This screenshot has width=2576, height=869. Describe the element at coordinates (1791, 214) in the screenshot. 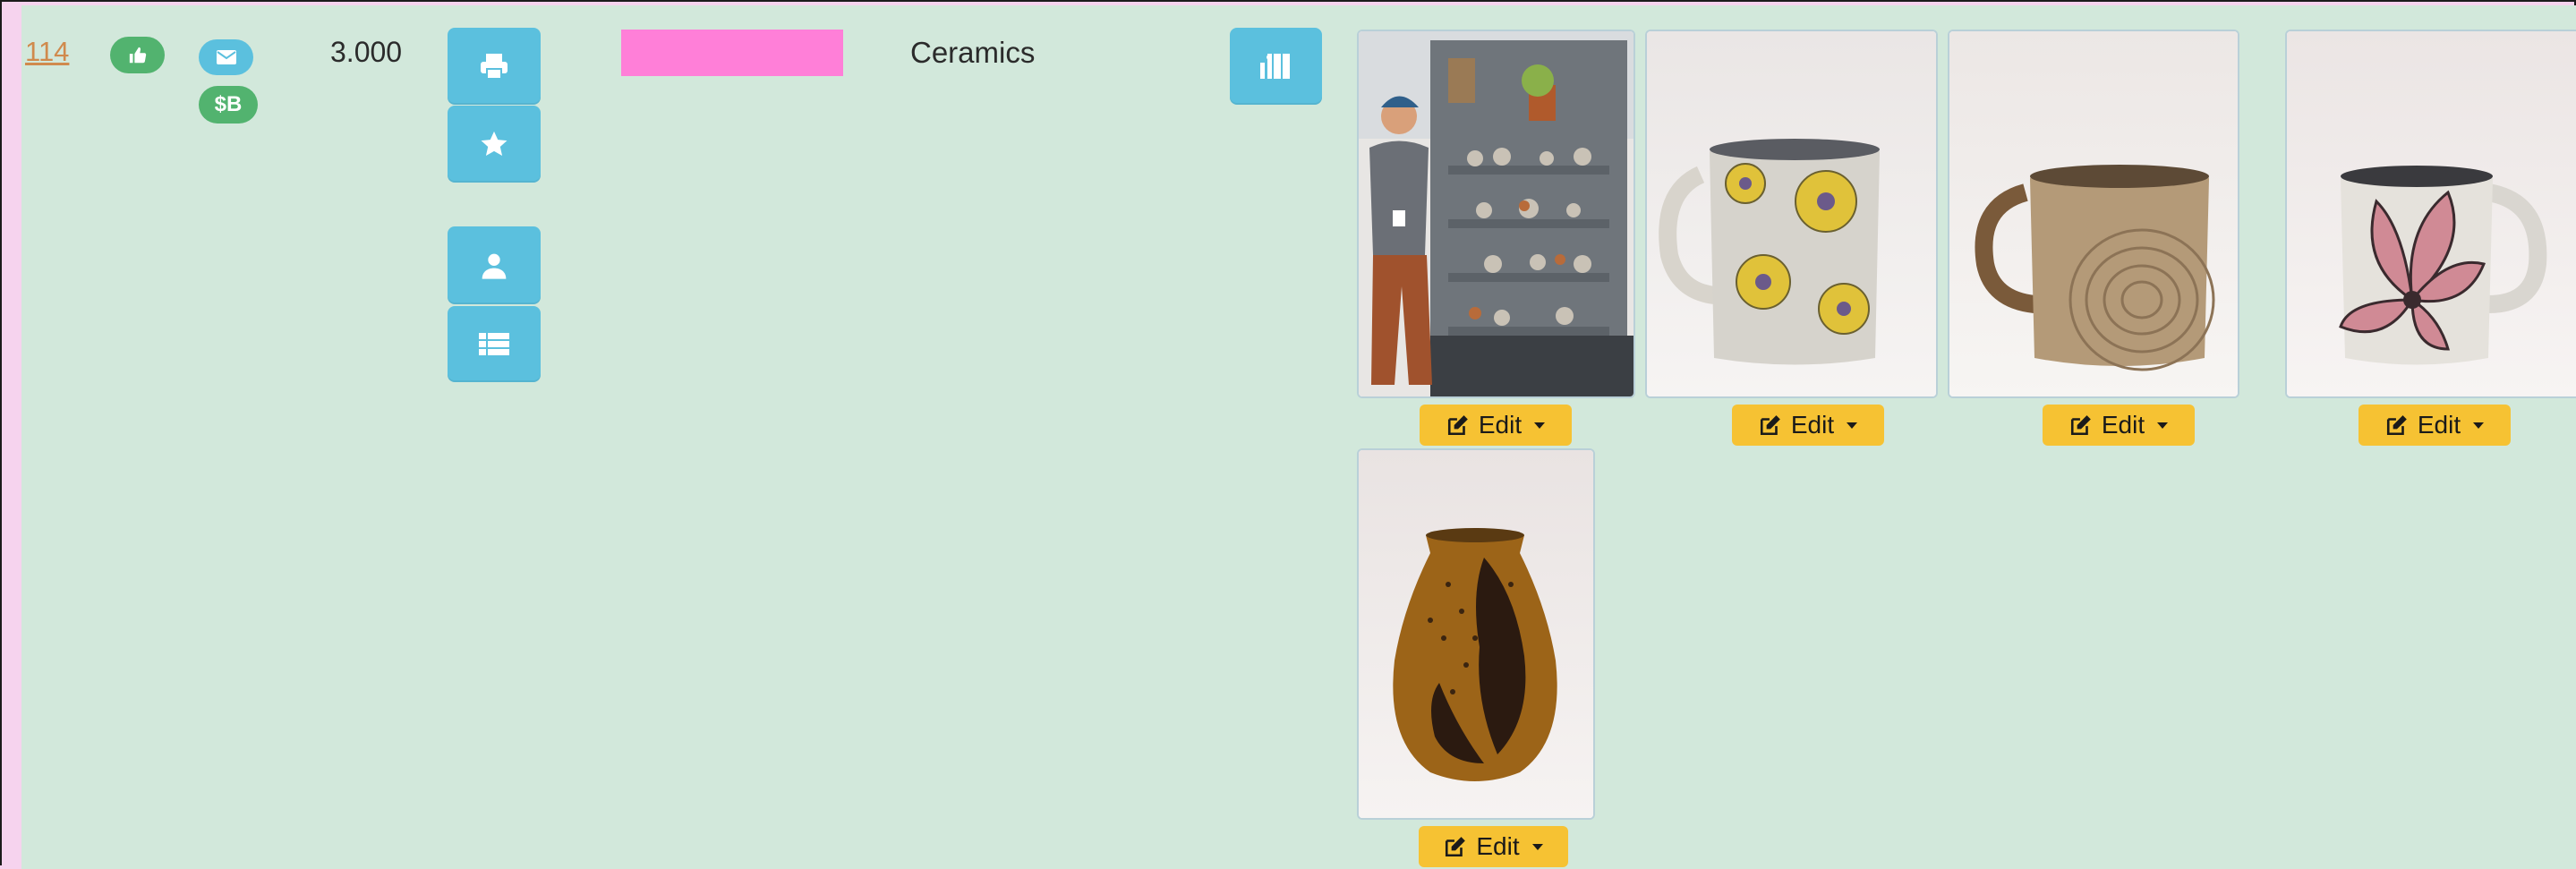

I see `gallery-image-sunflower-mug` at that location.